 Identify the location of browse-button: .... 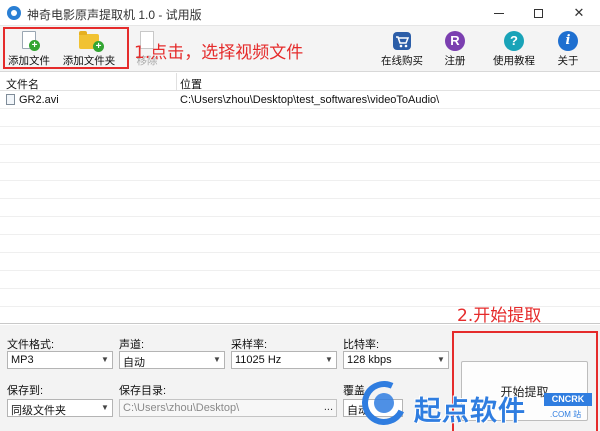
(328, 407).